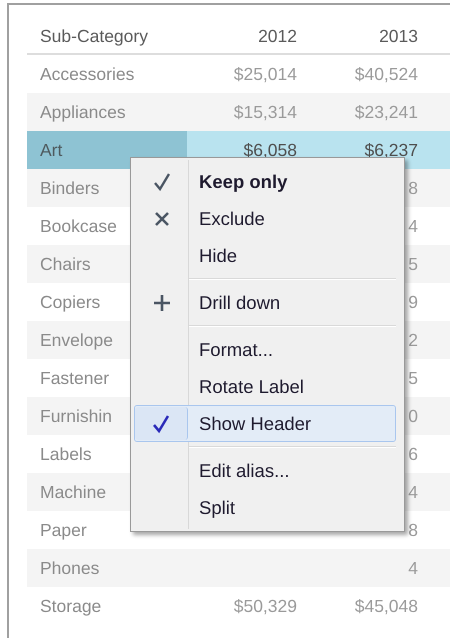 This screenshot has width=450, height=638. I want to click on table-cell: 6, so click(413, 454).